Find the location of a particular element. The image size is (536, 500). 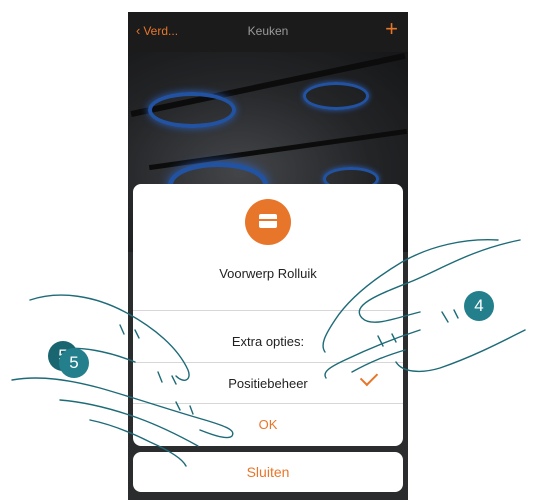

object-label: Voorwerp Rolluik is located at coordinates (268, 273).